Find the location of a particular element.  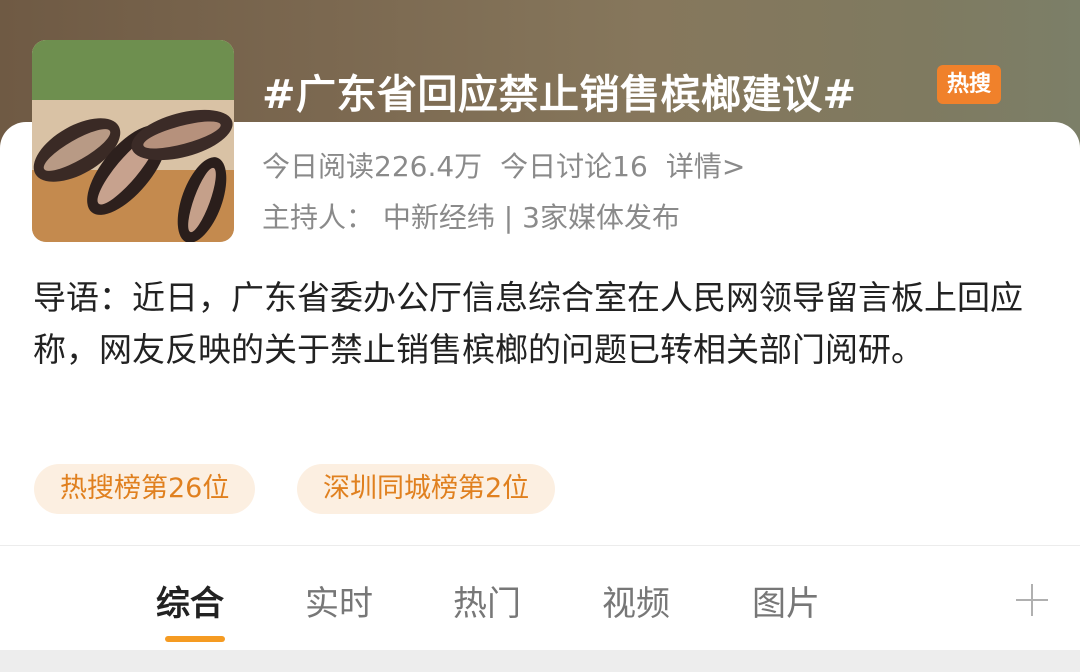

tab-comprehensive: 综合 is located at coordinates (190, 600).